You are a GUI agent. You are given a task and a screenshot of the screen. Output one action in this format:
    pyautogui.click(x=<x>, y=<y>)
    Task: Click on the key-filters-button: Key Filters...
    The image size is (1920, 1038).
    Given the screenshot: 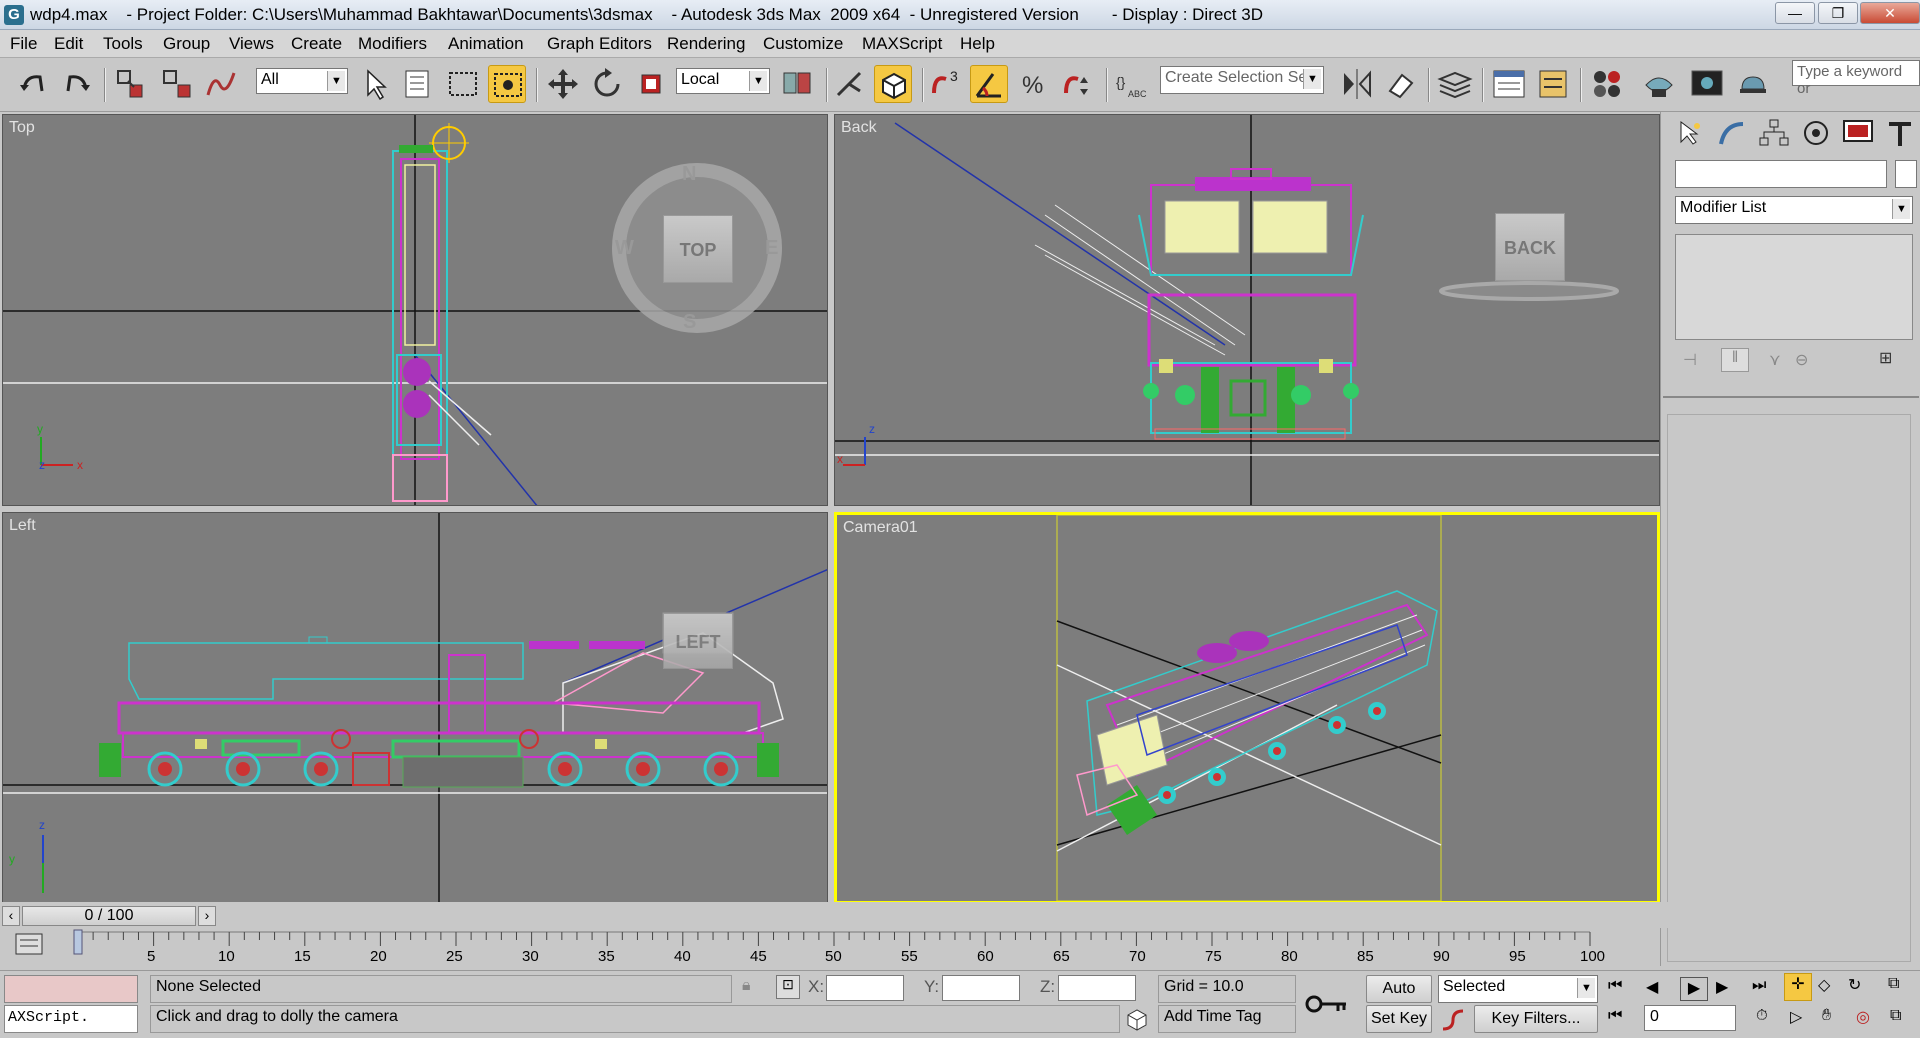 What is the action you would take?
    pyautogui.click(x=1536, y=1019)
    